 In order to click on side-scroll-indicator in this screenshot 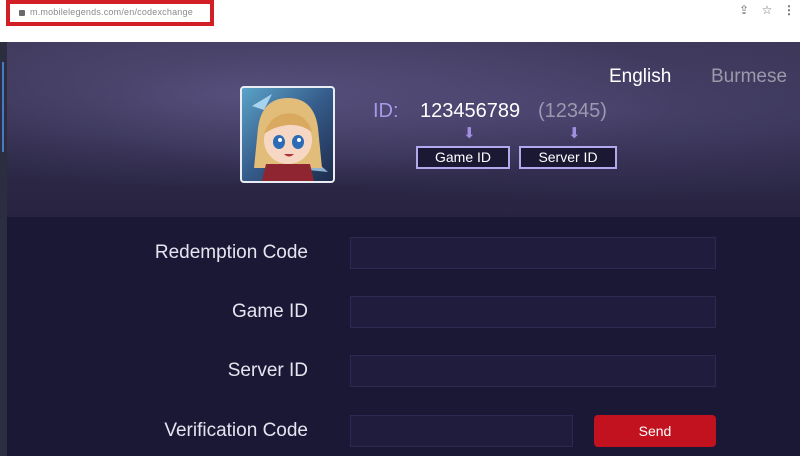, I will do `click(3, 107)`.